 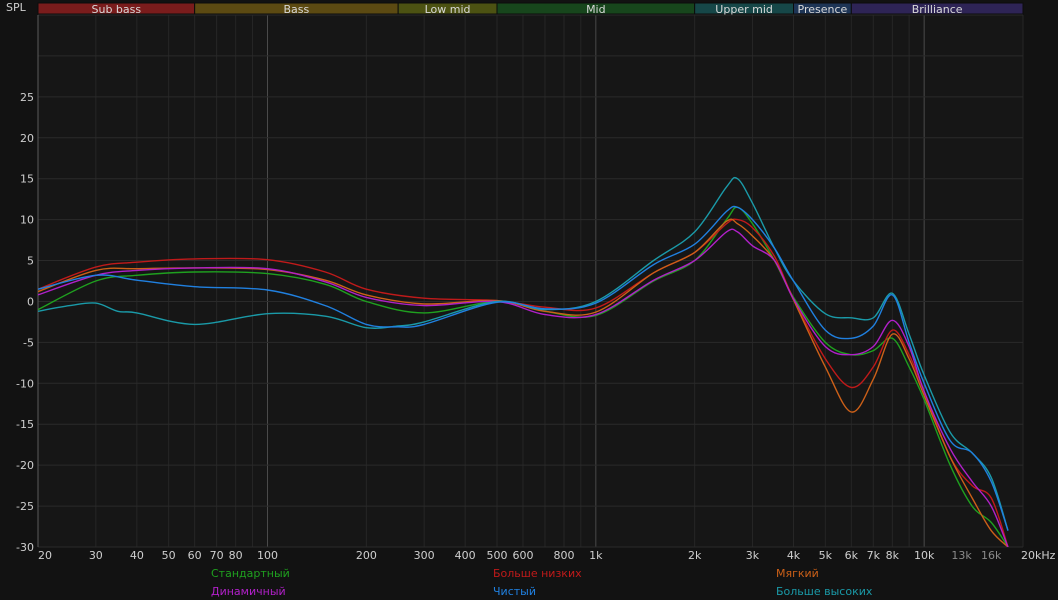 I want to click on x-tick-label: 40, so click(x=137, y=555).